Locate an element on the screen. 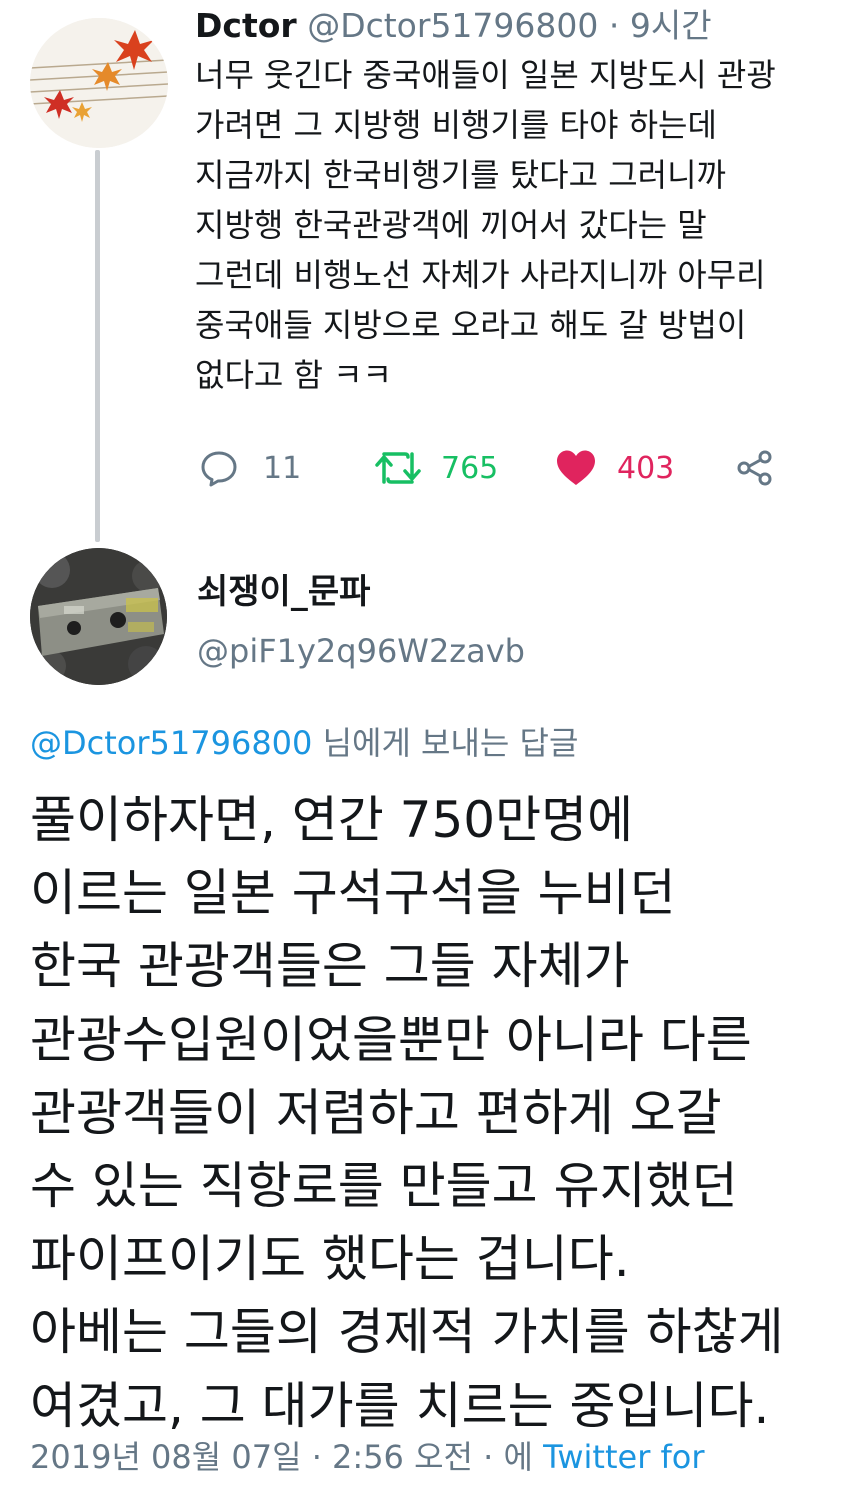 This screenshot has width=859, height=1508. reply-button: 11 is located at coordinates (250, 468).